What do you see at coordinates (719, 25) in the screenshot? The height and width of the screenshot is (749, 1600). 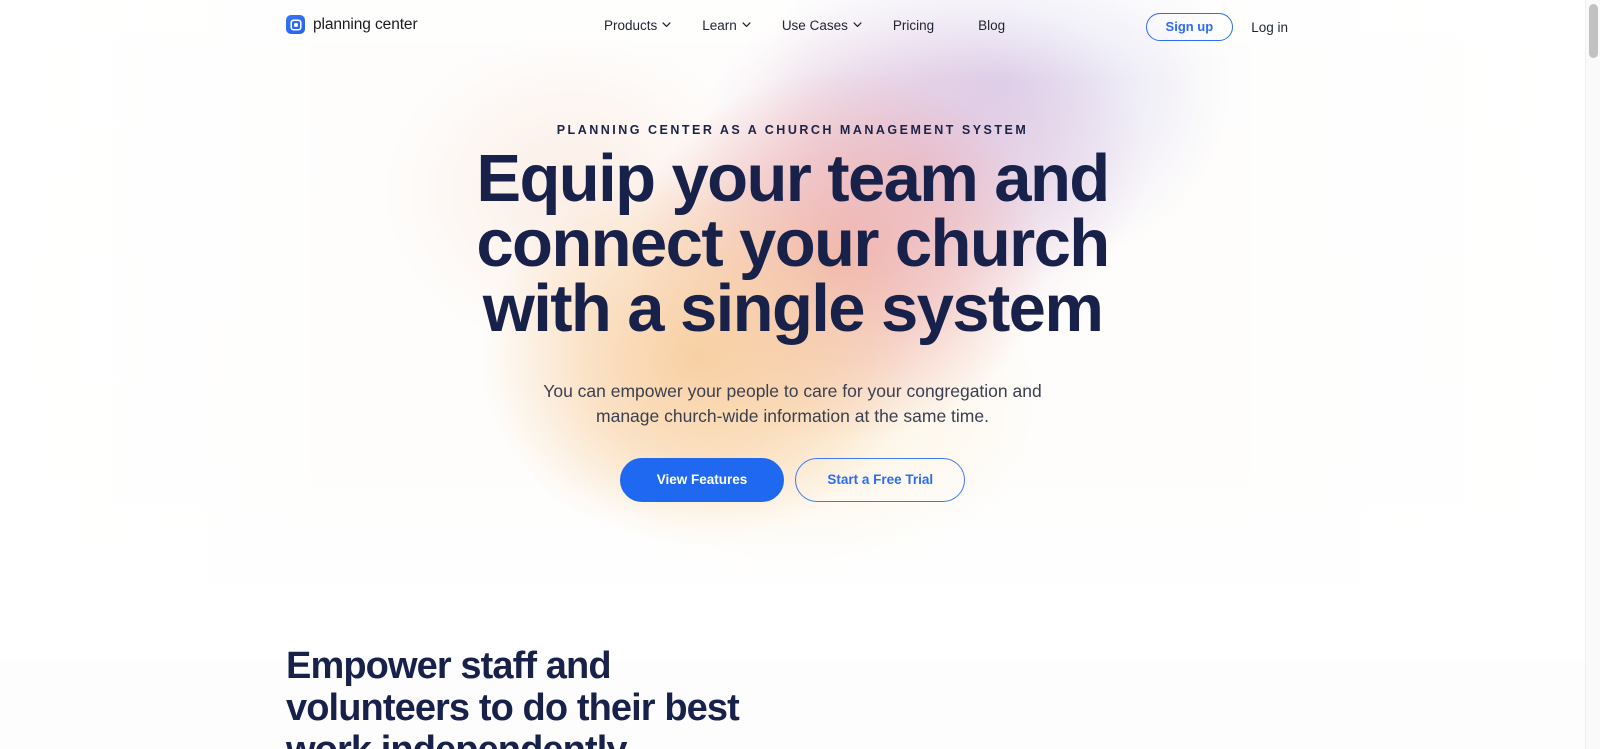 I see `nav-item-label: Learn` at bounding box center [719, 25].